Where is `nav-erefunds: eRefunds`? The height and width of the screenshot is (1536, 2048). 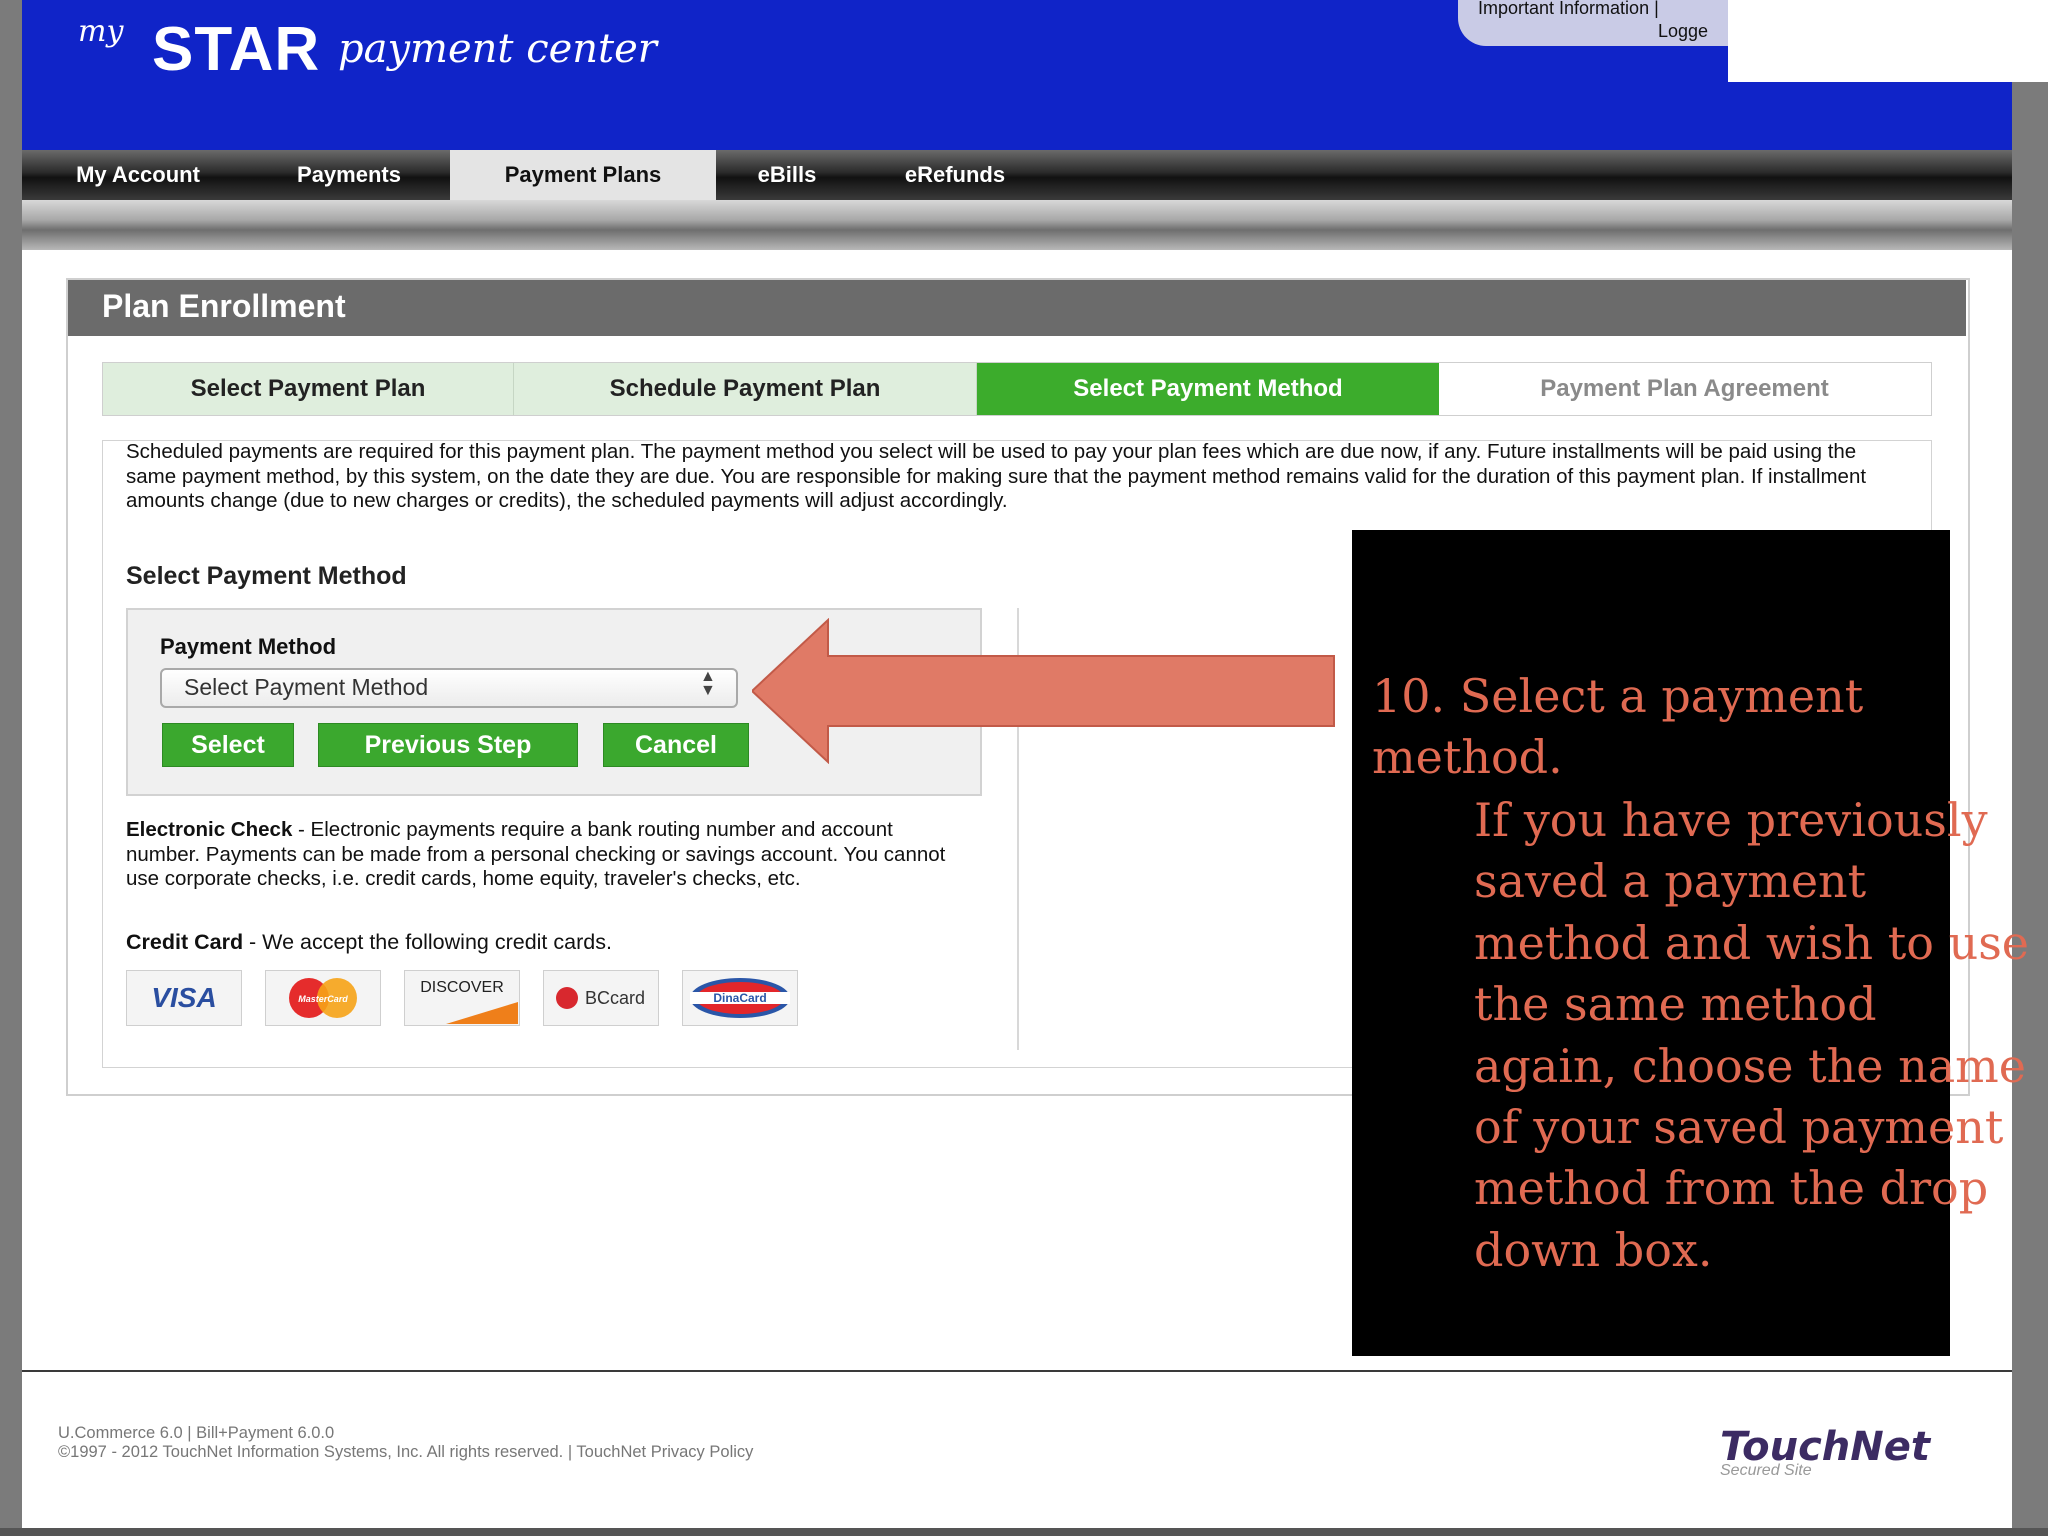 nav-erefunds: eRefunds is located at coordinates (955, 175).